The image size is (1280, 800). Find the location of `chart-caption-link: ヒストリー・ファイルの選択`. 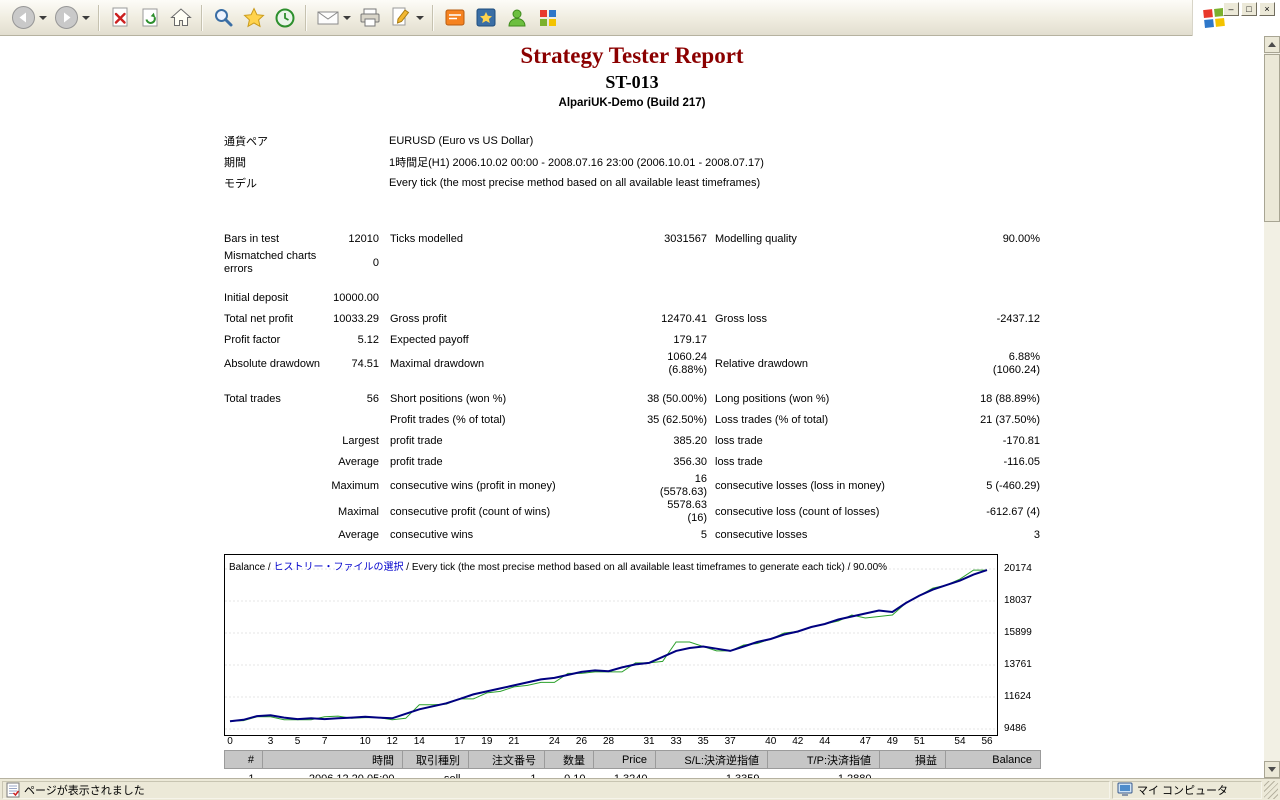

chart-caption-link: ヒストリー・ファイルの選択 is located at coordinates (338, 567).